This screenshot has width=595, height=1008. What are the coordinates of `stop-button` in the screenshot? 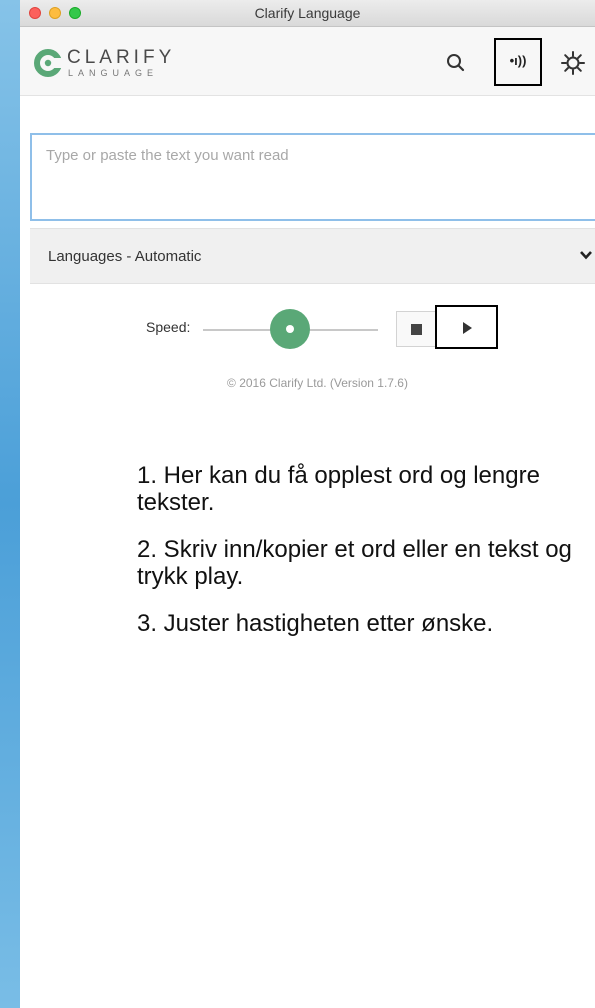 It's located at (416, 329).